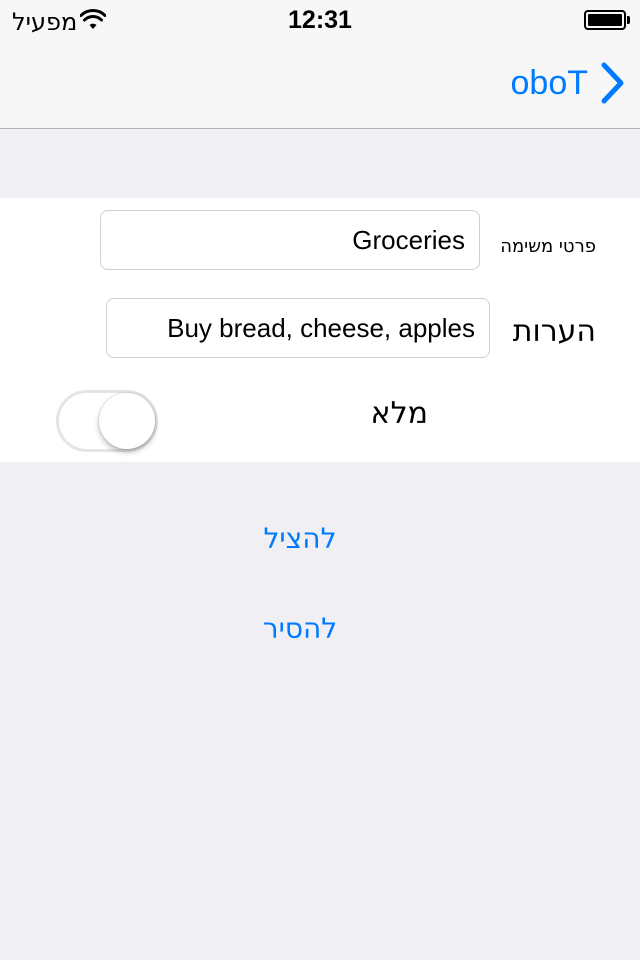 The height and width of the screenshot is (960, 640). What do you see at coordinates (127, 421) in the screenshot?
I see `toggle-knob` at bounding box center [127, 421].